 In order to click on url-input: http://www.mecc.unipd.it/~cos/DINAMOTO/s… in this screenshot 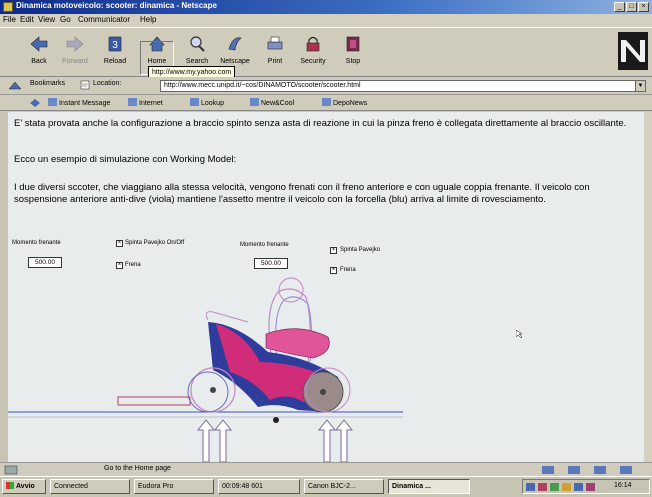, I will do `click(398, 86)`.